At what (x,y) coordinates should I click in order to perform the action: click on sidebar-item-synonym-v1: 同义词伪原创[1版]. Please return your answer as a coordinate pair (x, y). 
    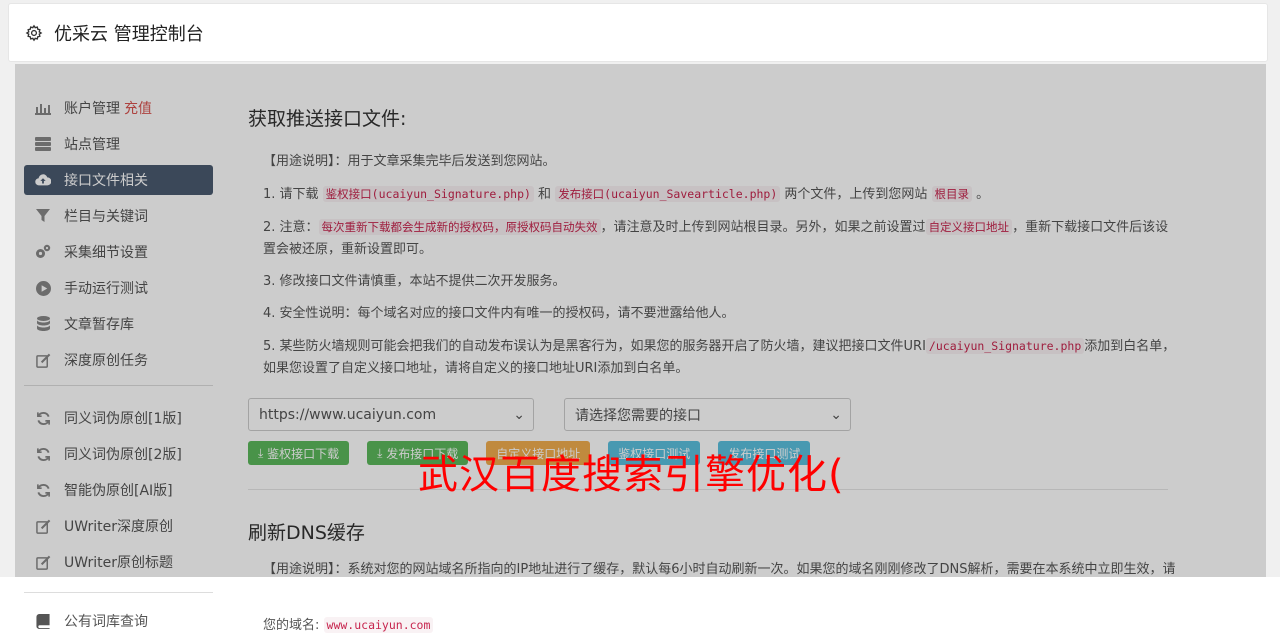
    Looking at the image, I should click on (118, 418).